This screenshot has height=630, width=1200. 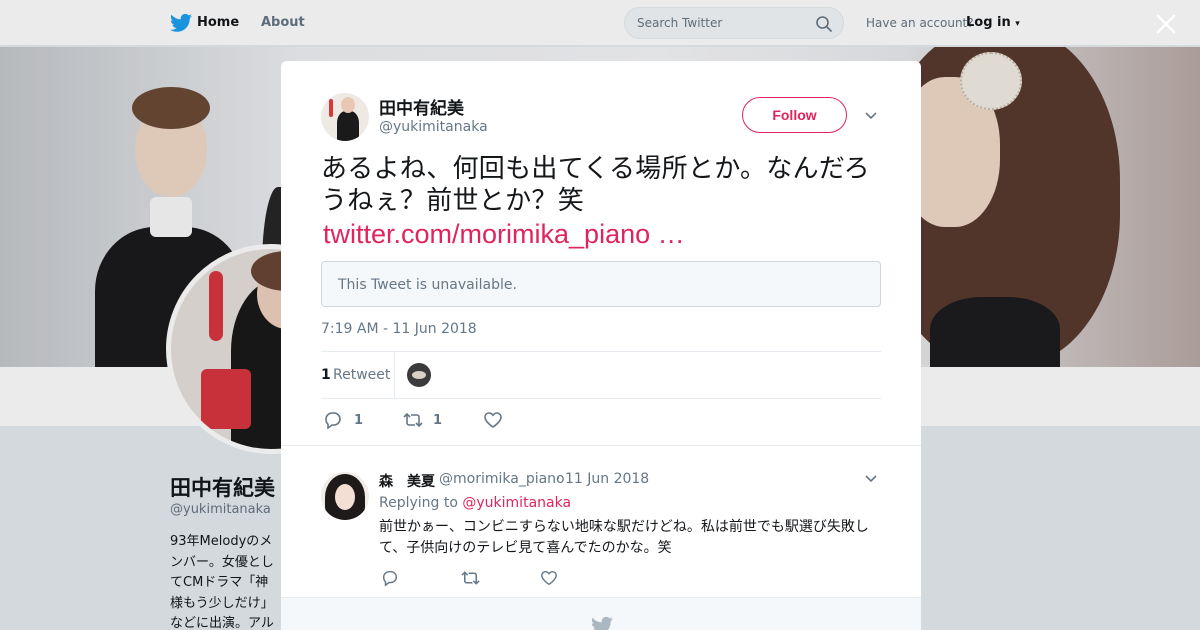 I want to click on retweeter-avatar, so click(x=419, y=375).